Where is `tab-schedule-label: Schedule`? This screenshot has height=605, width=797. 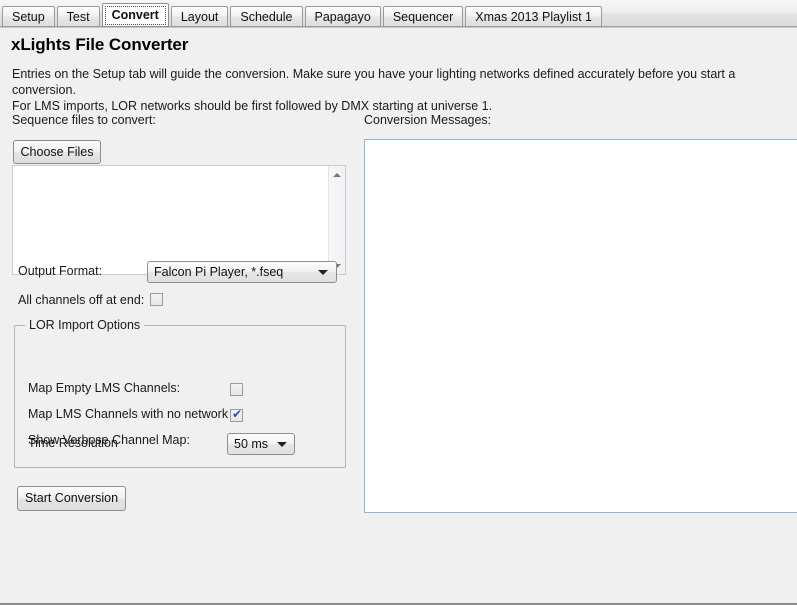
tab-schedule-label: Schedule is located at coordinates (266, 17).